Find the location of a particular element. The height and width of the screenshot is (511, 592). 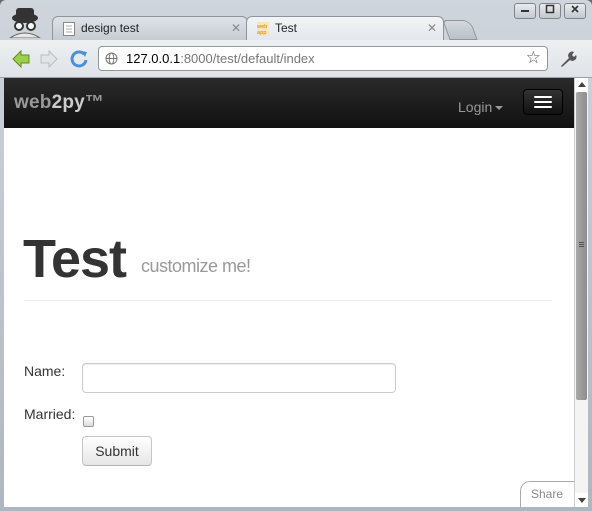

tab-strip: design test ✕ web app Test ✕ is located at coordinates (296, 20).